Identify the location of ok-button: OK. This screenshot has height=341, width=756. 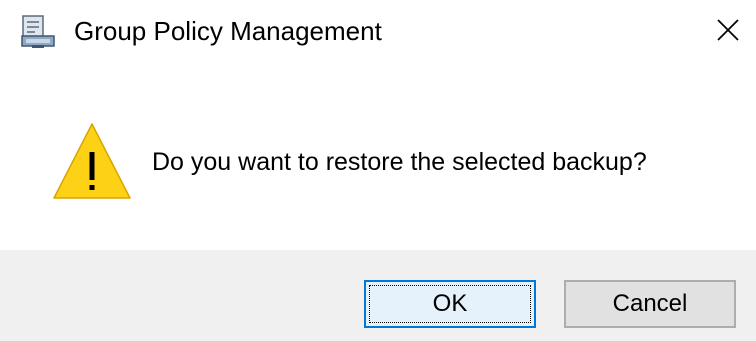
(450, 304).